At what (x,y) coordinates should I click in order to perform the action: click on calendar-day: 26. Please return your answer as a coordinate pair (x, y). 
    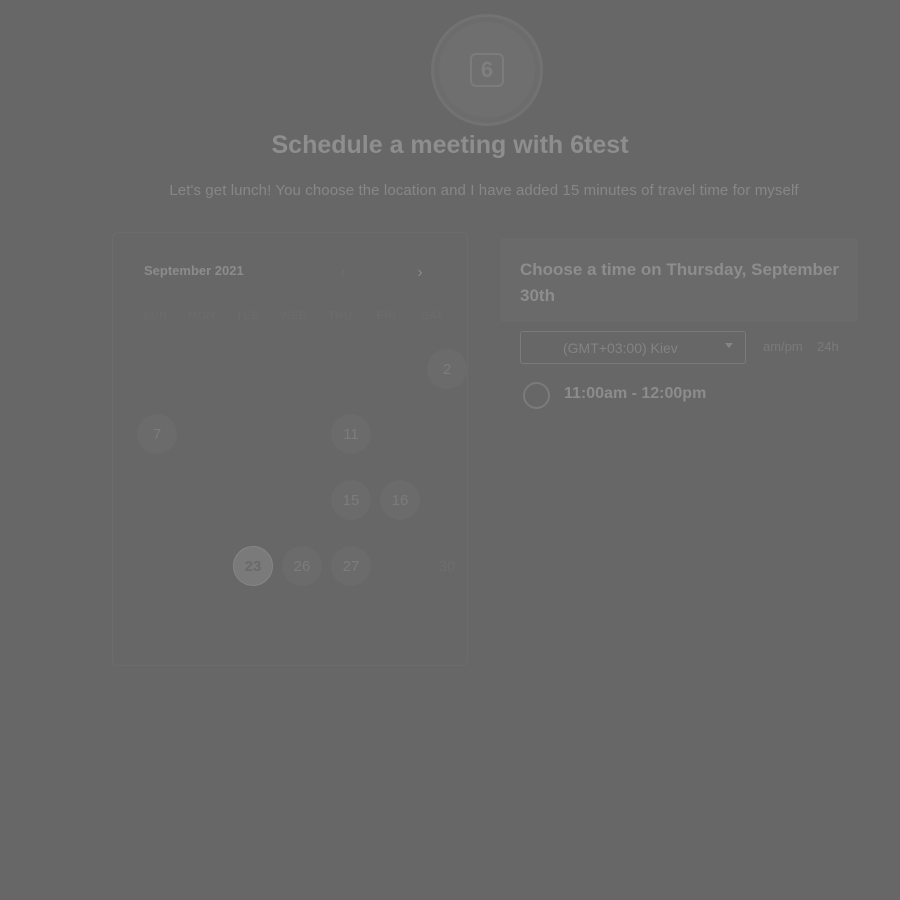
    Looking at the image, I should click on (302, 566).